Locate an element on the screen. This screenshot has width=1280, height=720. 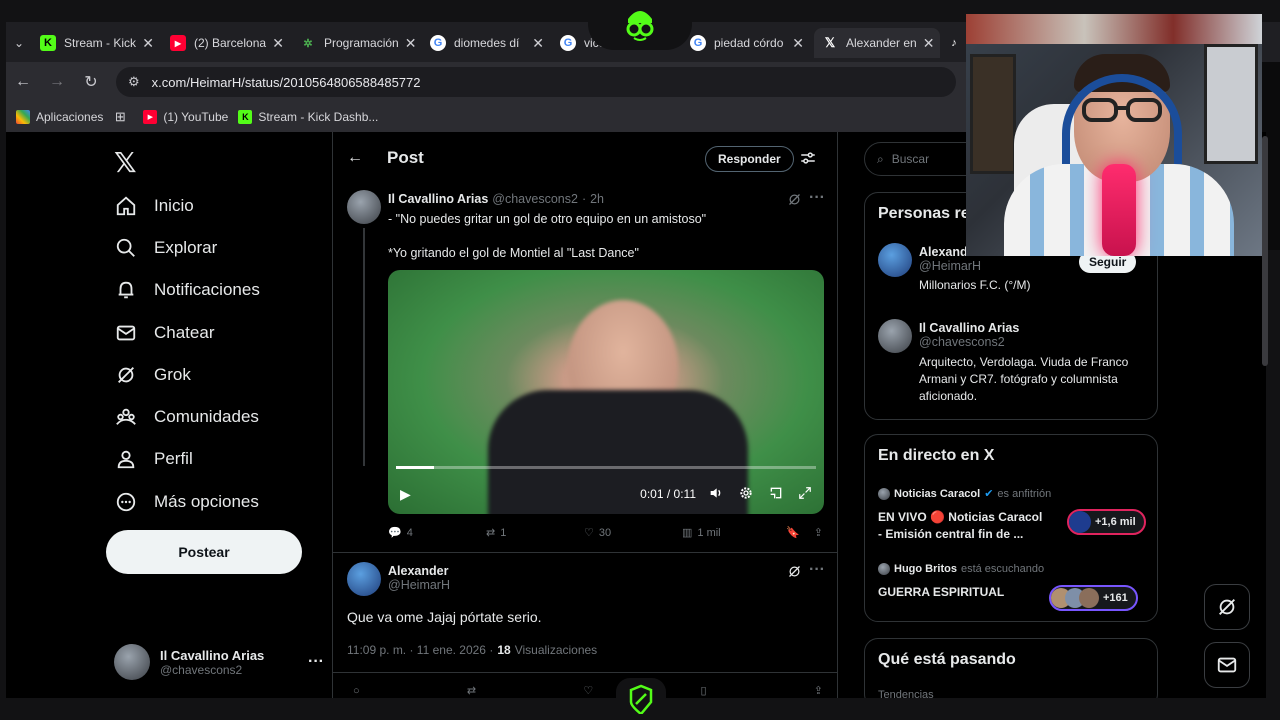
tab-3: G diomedes dí ✕ is located at coordinates (490, 43).